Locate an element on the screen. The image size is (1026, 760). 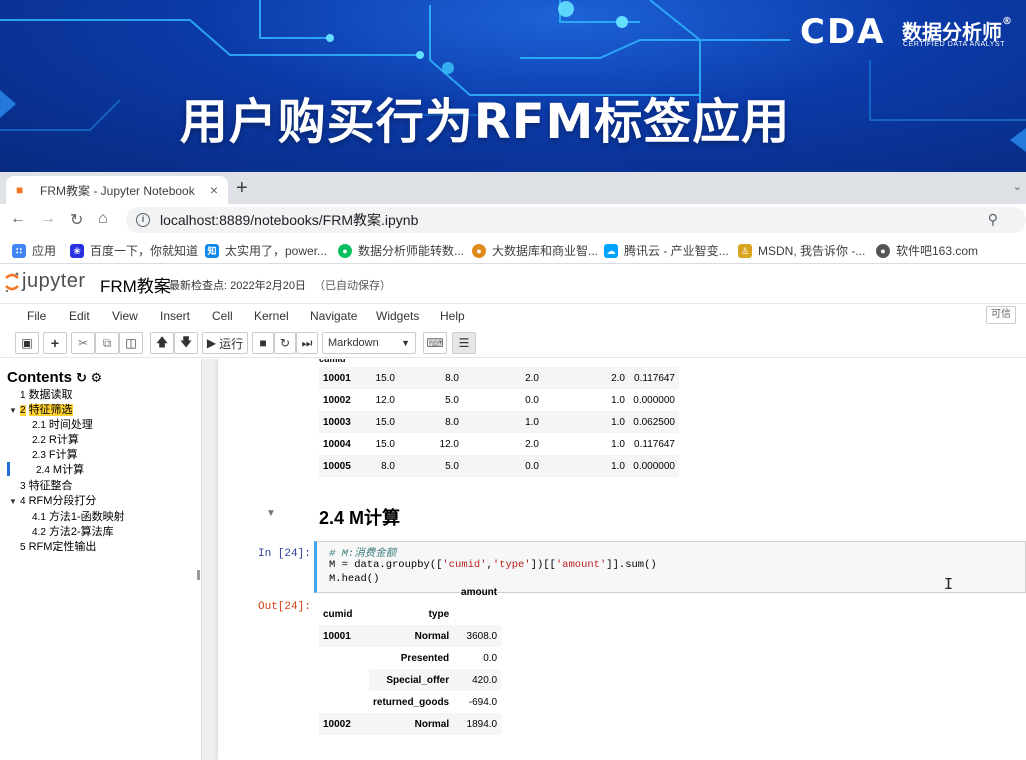
list-icon: ☰ is located at coordinates (464, 343).